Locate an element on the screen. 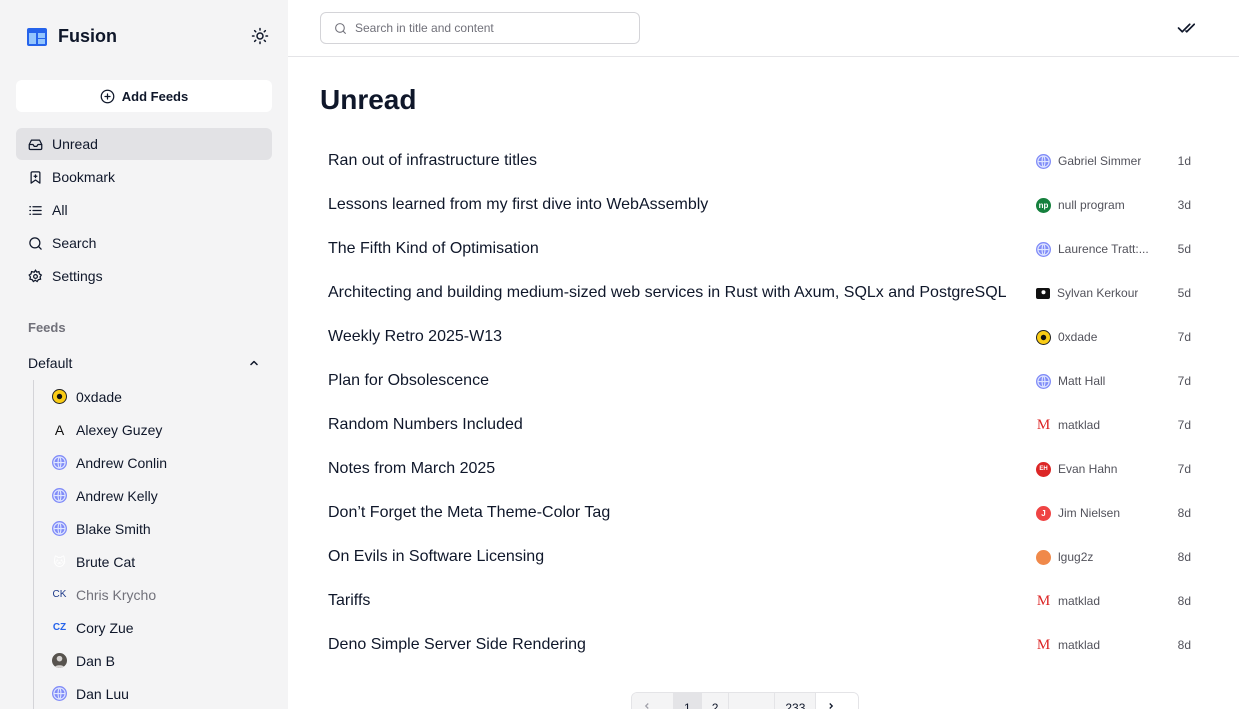 The image size is (1239, 709). nav-item-all: All is located at coordinates (144, 210).